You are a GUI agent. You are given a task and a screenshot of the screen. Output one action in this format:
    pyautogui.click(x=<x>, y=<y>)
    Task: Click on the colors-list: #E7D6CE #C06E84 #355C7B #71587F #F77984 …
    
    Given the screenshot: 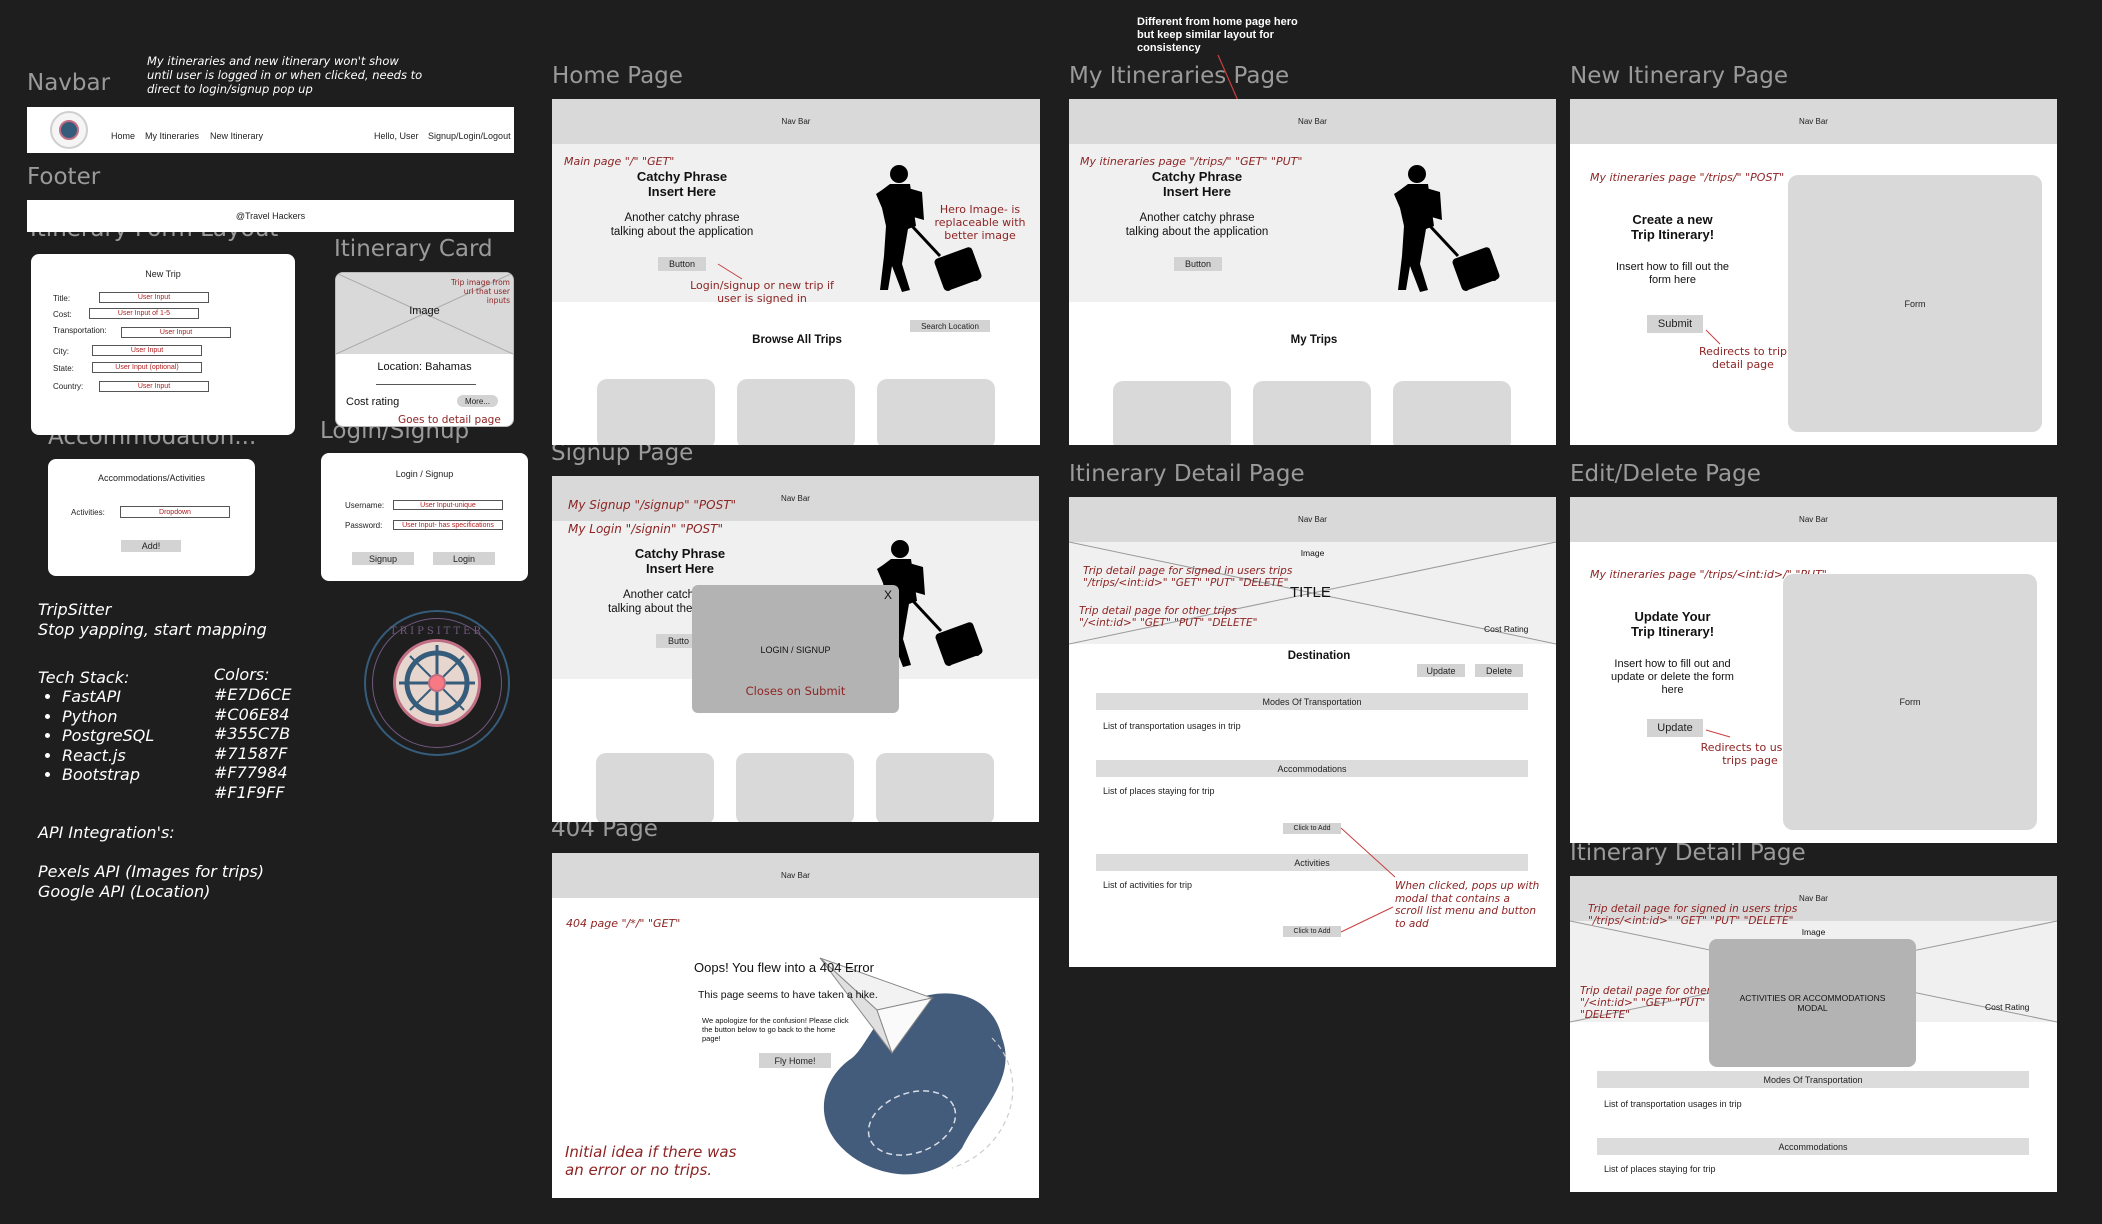 What is the action you would take?
    pyautogui.click(x=252, y=743)
    